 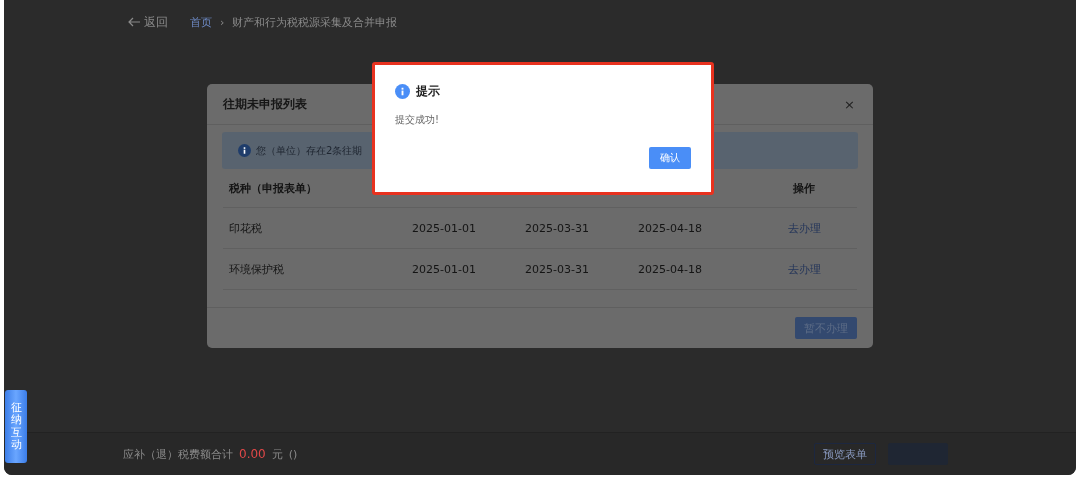 I want to click on page-title: 财产和行为税税源采集及合并申报, so click(x=315, y=22).